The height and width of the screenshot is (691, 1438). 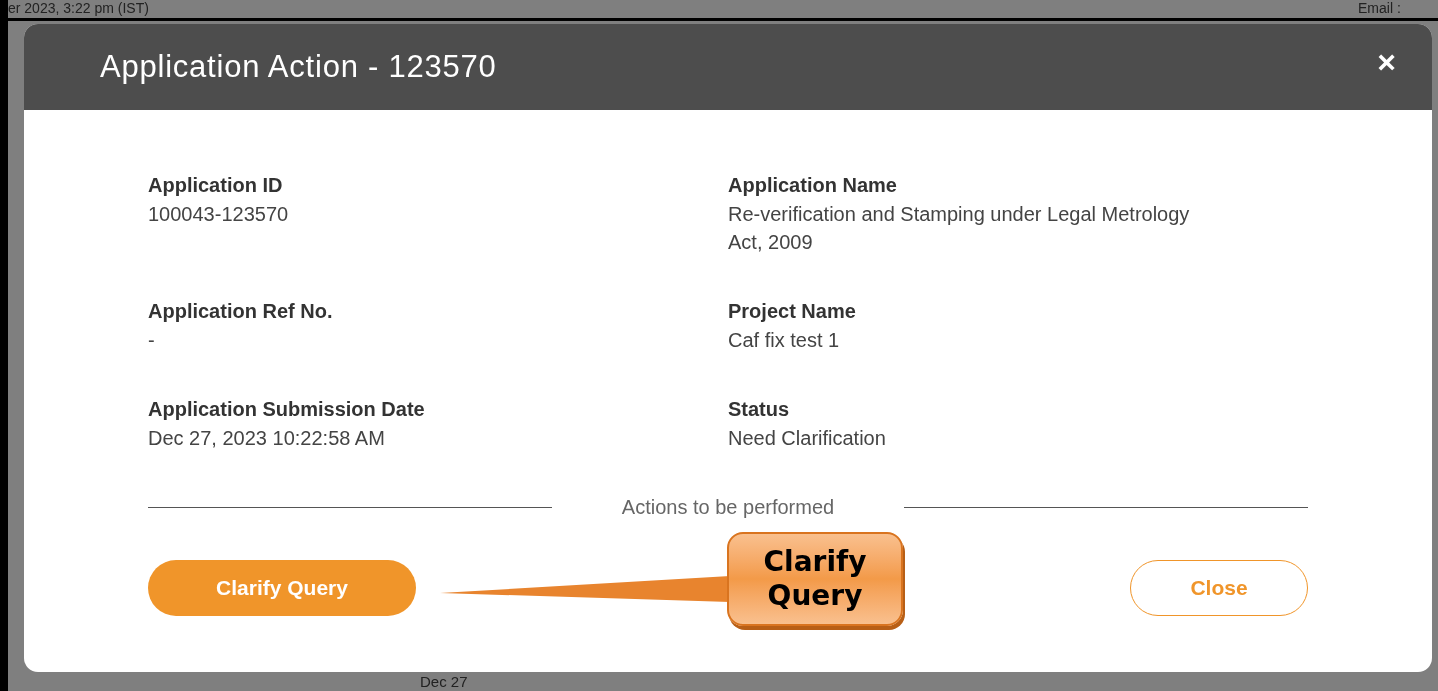 What do you see at coordinates (216, 185) in the screenshot?
I see `field-label: Application ID` at bounding box center [216, 185].